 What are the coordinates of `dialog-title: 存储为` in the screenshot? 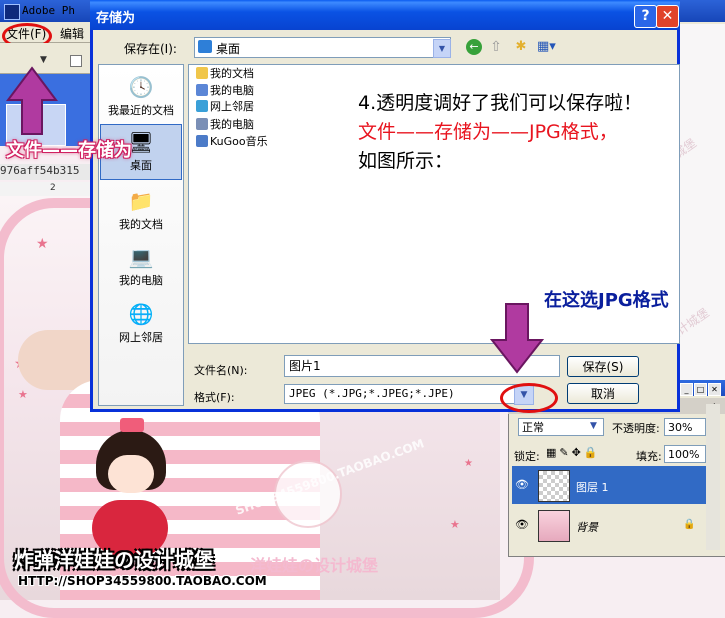 It's located at (116, 18).